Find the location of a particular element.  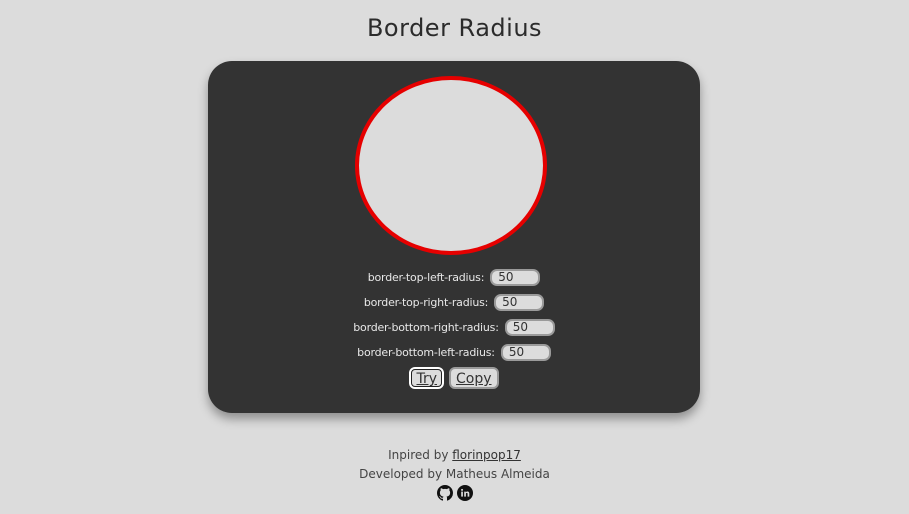

action-buttons: Try Copy is located at coordinates (454, 378).